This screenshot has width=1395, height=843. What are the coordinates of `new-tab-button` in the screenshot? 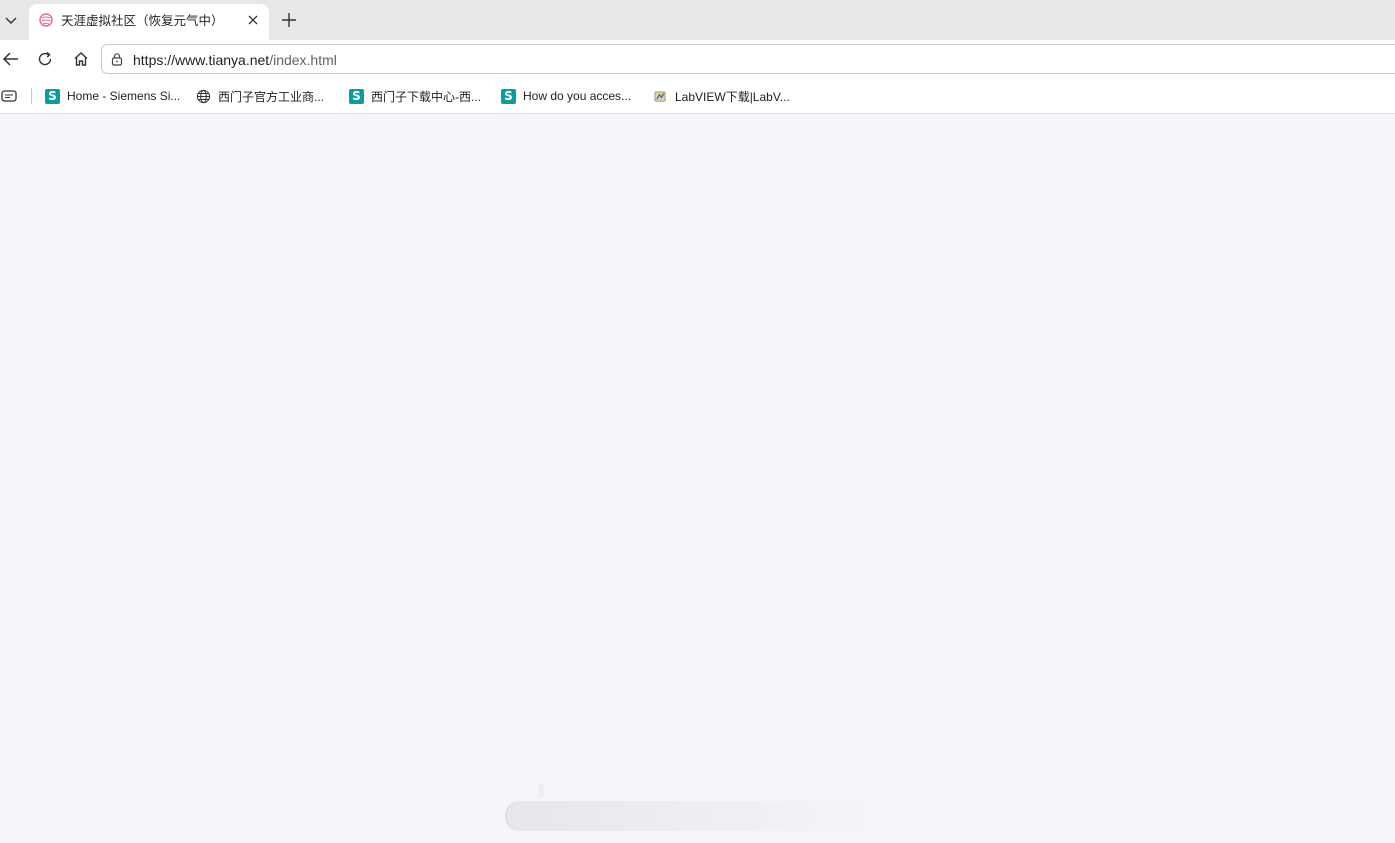 It's located at (289, 20).